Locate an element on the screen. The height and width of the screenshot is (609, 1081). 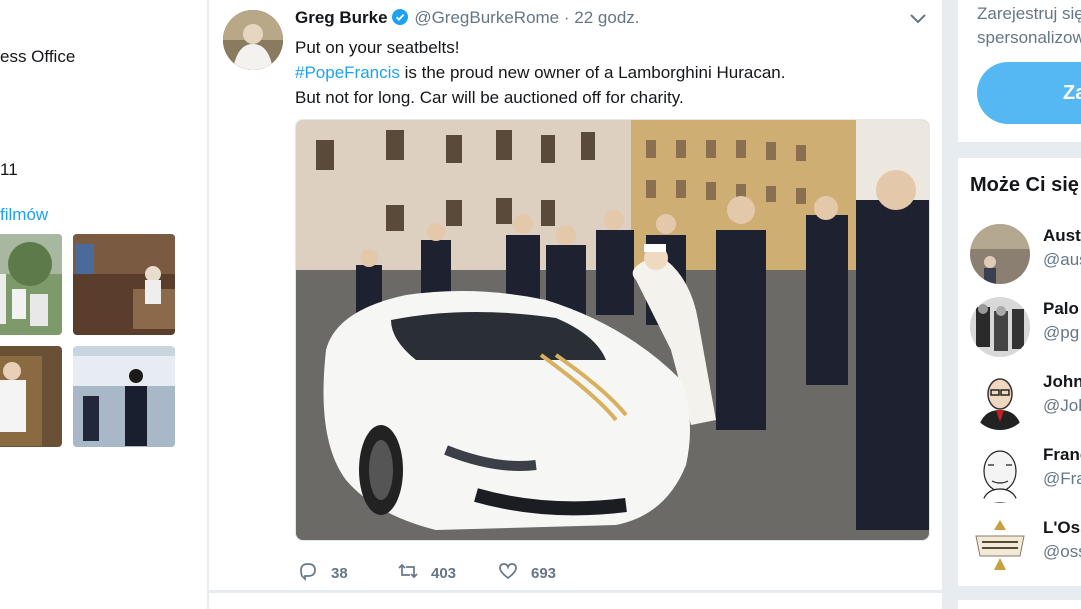
photos-videos-link: filmów is located at coordinates (24, 215).